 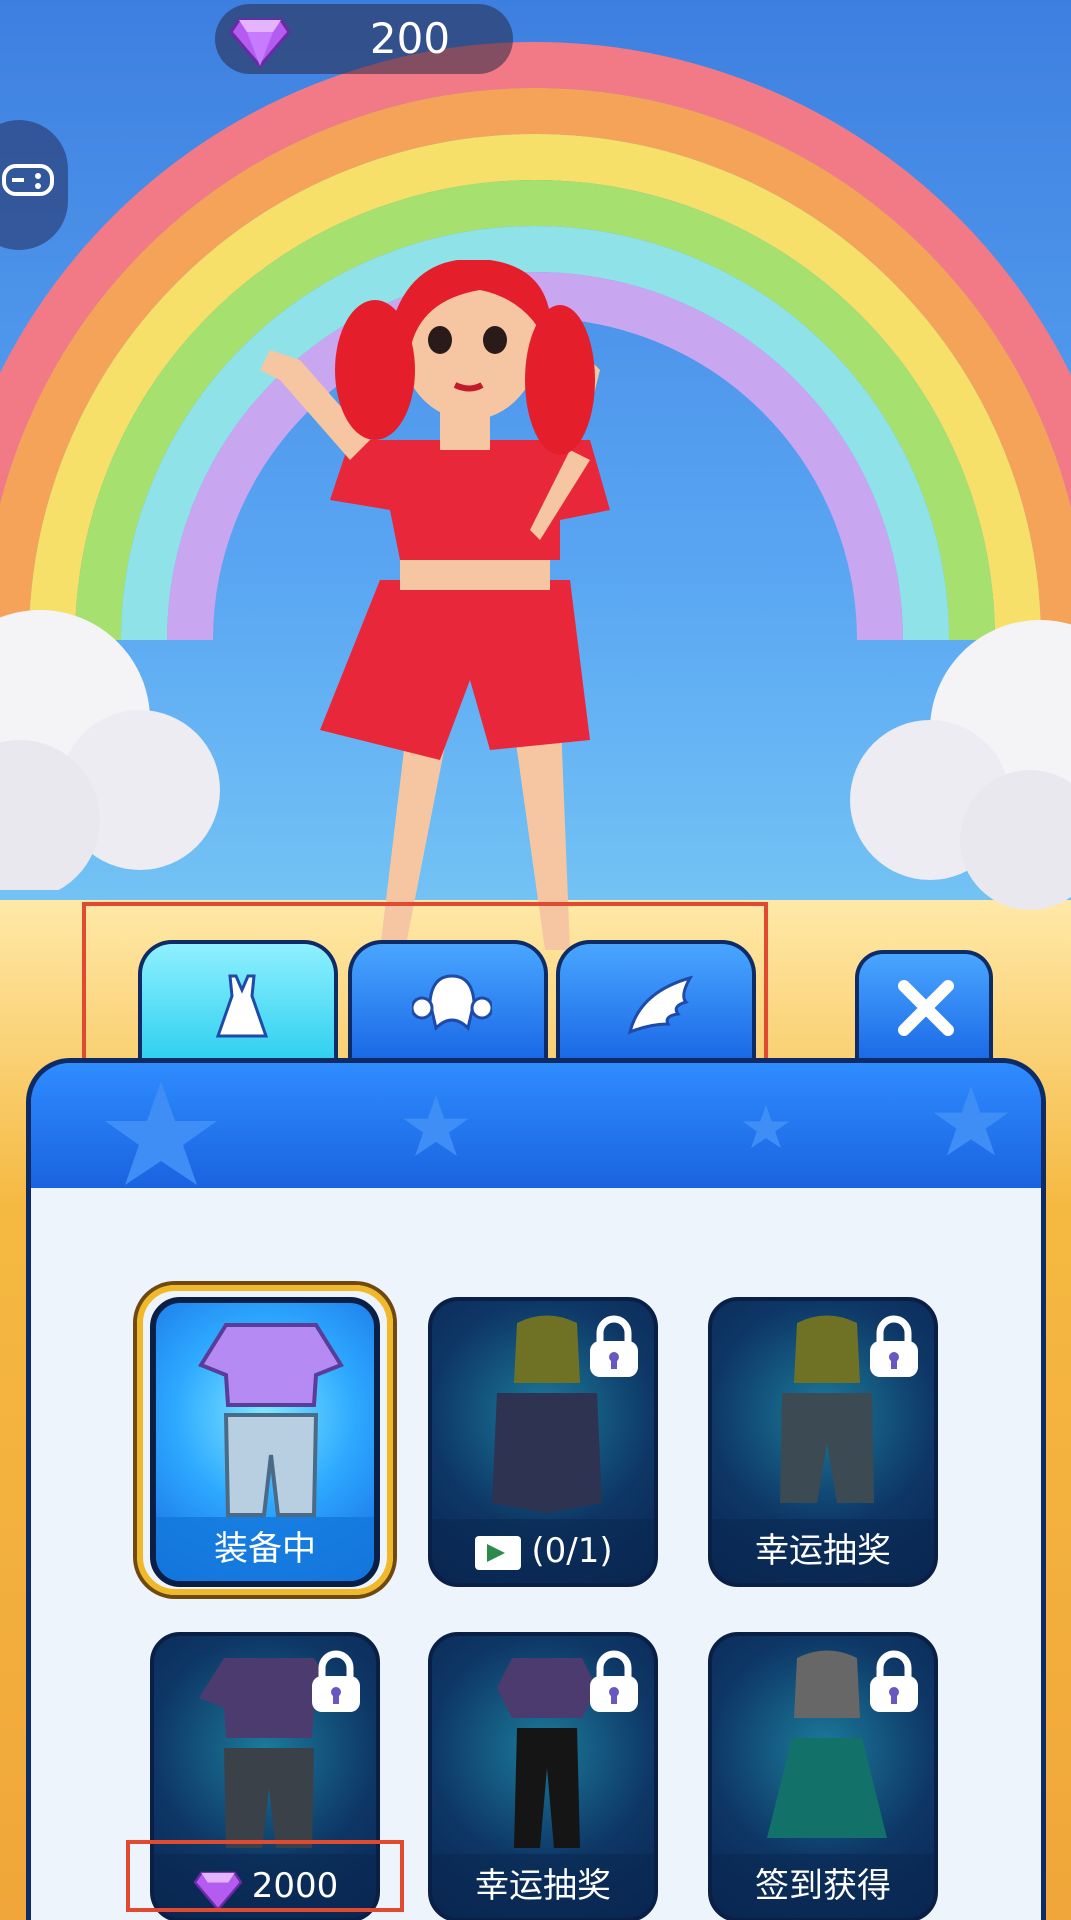 What do you see at coordinates (435, 605) in the screenshot?
I see `character-avatar` at bounding box center [435, 605].